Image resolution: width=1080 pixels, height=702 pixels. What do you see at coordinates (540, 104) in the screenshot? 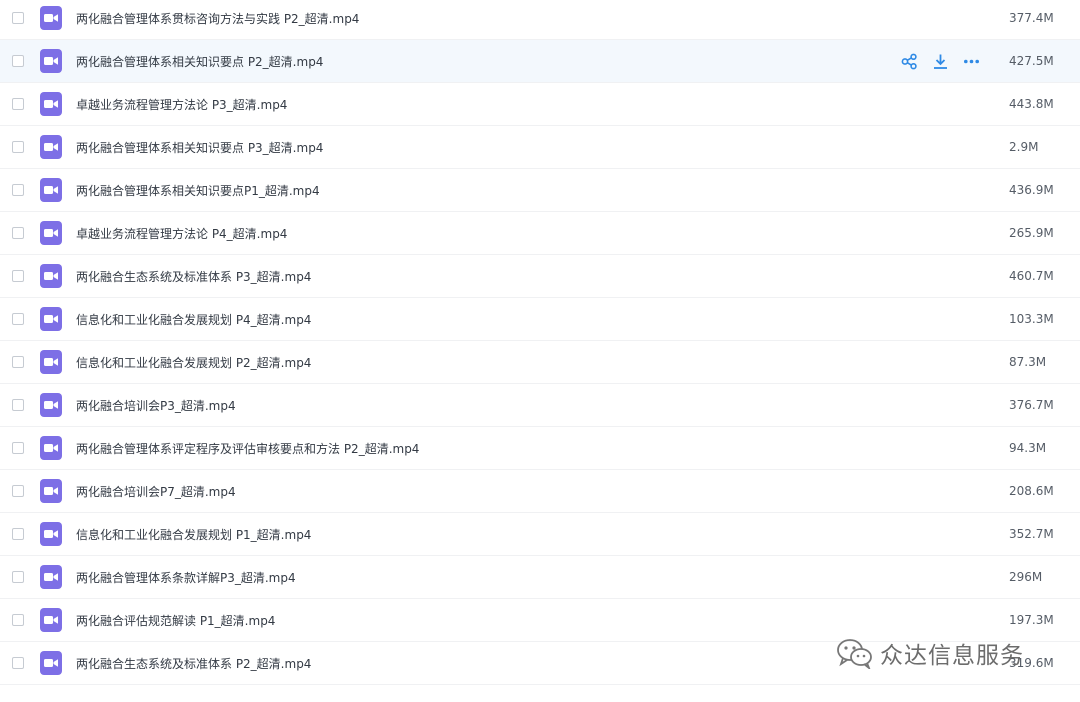
I see `file-row: 卓越业务流程管理方法论 P3_超清.mp4 443.8M` at bounding box center [540, 104].